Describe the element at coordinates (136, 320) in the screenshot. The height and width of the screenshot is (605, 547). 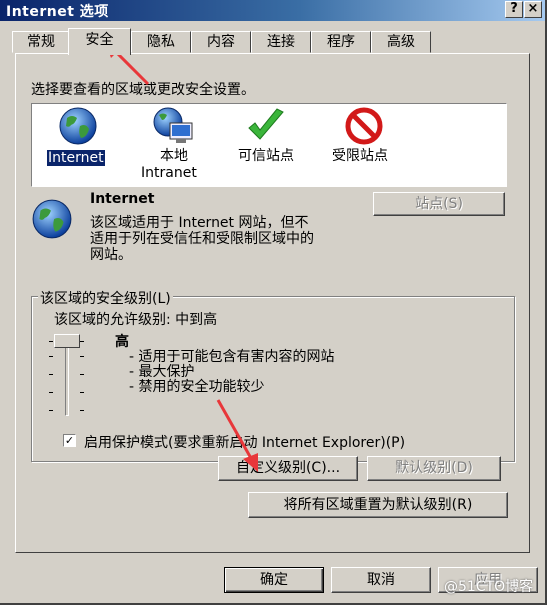
I see `allowed-levels: 该区域的允许级别: 中到高` at that location.